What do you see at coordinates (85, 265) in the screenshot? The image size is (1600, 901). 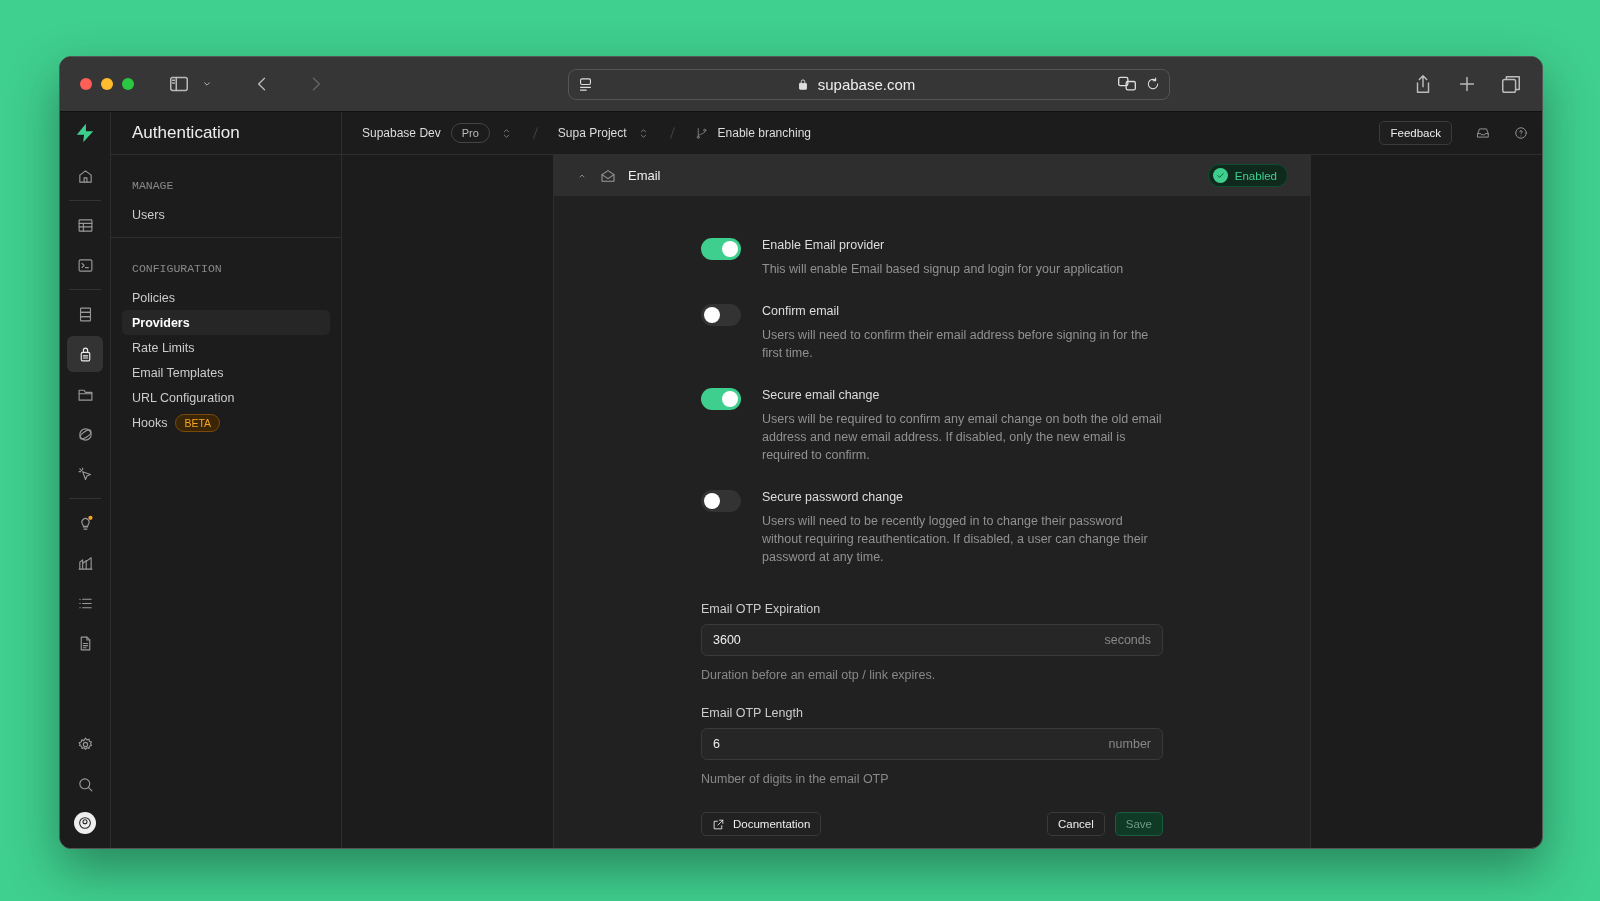 I see `terminal-icon` at bounding box center [85, 265].